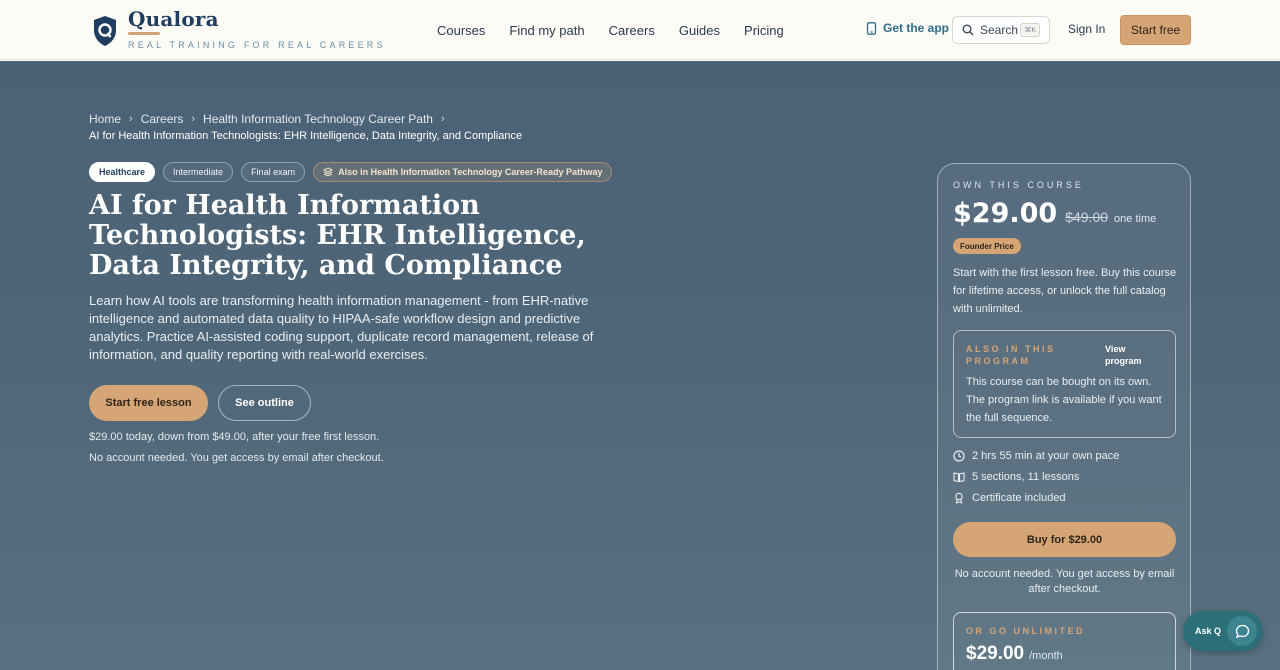  Describe the element at coordinates (1030, 30) in the screenshot. I see `search-shortcut: ⌘K` at that location.